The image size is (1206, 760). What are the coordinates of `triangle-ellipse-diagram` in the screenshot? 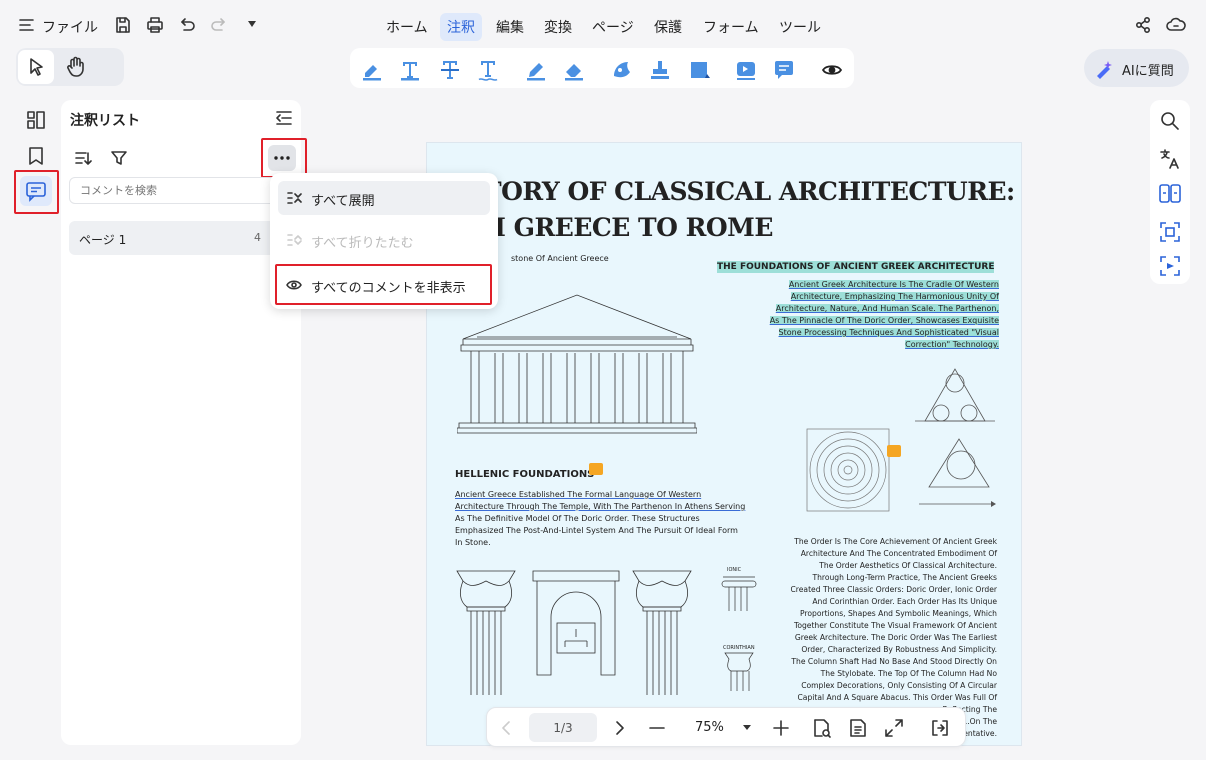 It's located at (958, 465).